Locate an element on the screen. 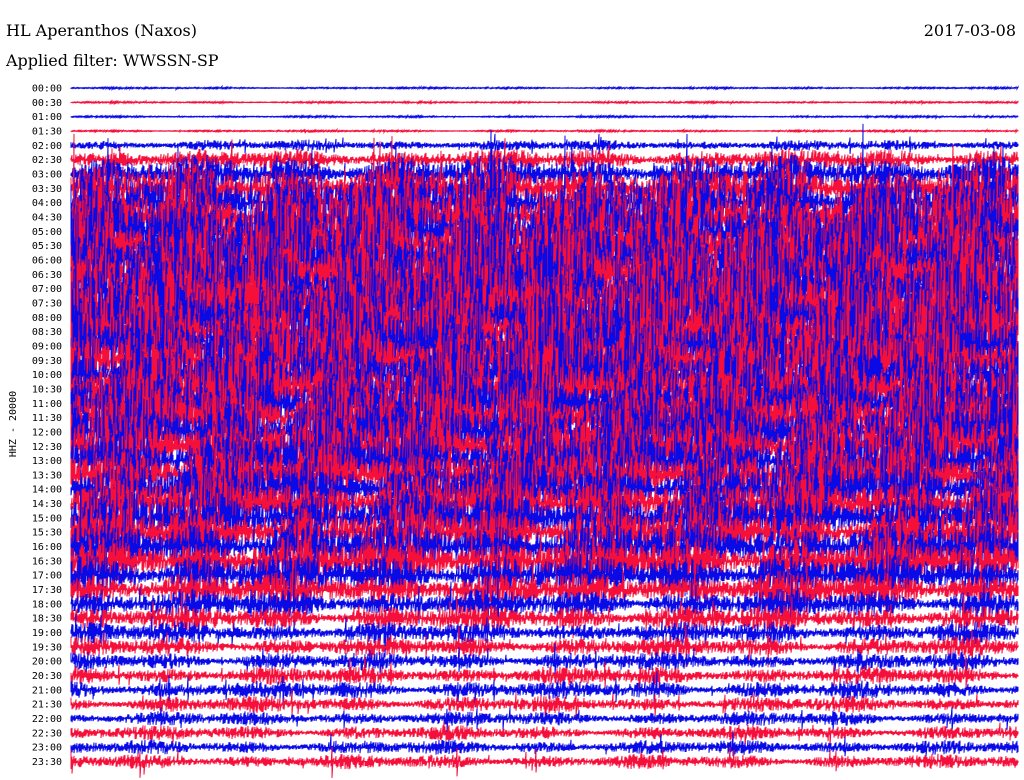  row-time-label: 14:30 is located at coordinates (47, 504).